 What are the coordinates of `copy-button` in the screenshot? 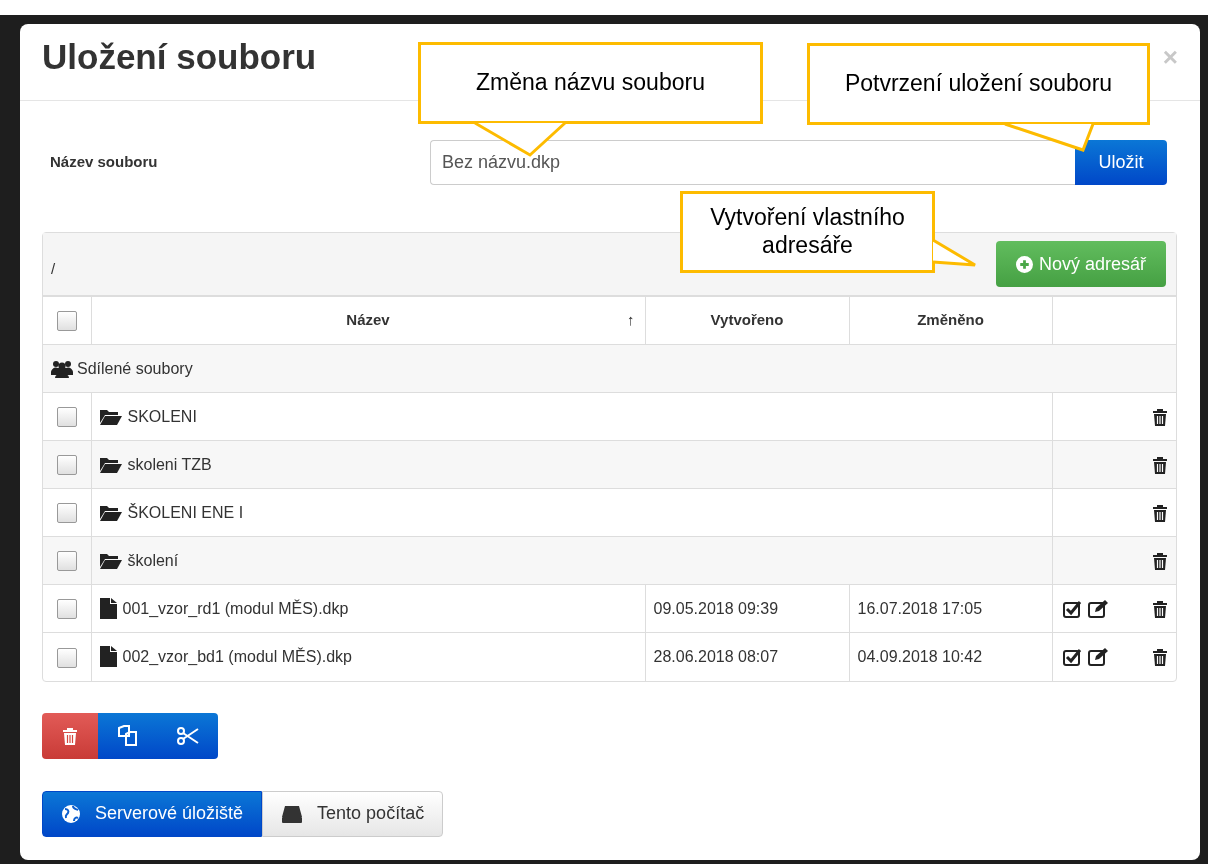 It's located at (128, 735).